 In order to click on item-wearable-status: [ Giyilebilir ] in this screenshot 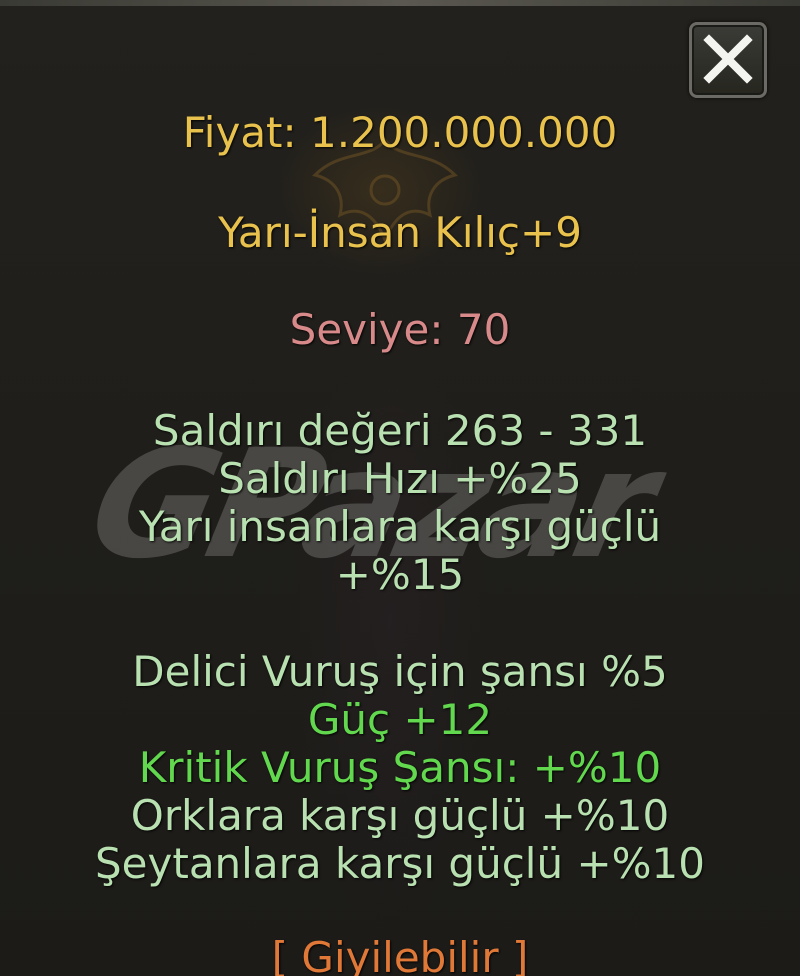, I will do `click(400, 954)`.